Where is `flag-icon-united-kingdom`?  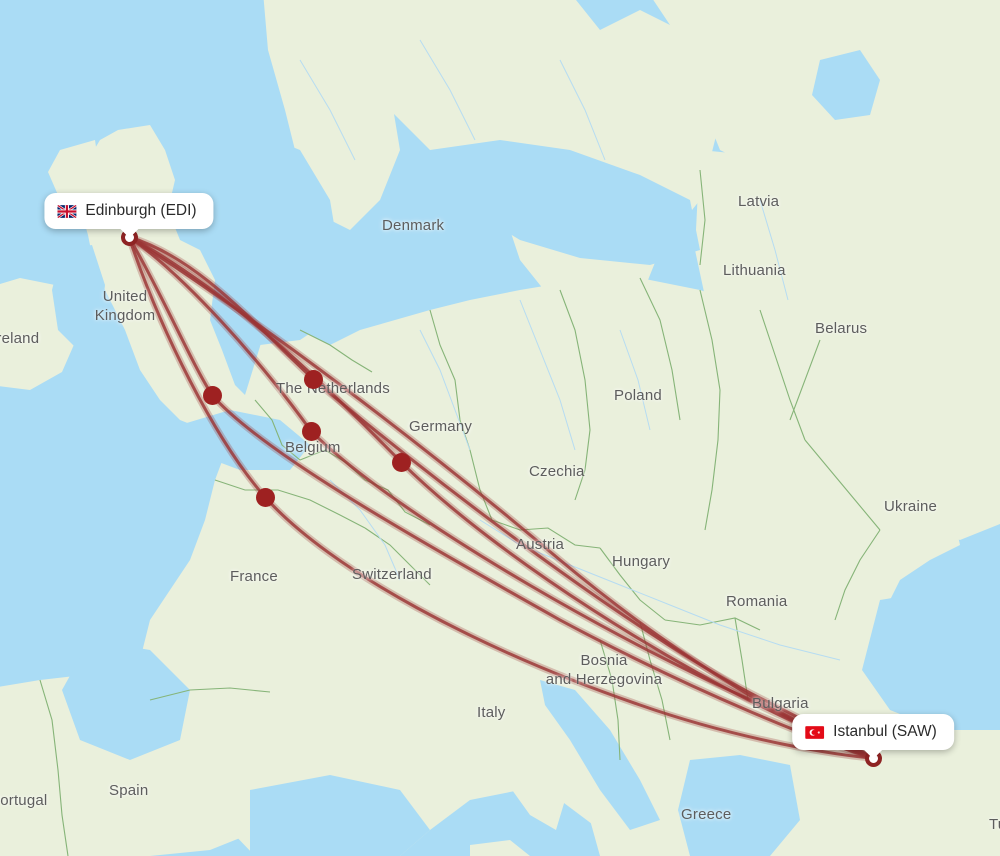
flag-icon-united-kingdom is located at coordinates (67, 211).